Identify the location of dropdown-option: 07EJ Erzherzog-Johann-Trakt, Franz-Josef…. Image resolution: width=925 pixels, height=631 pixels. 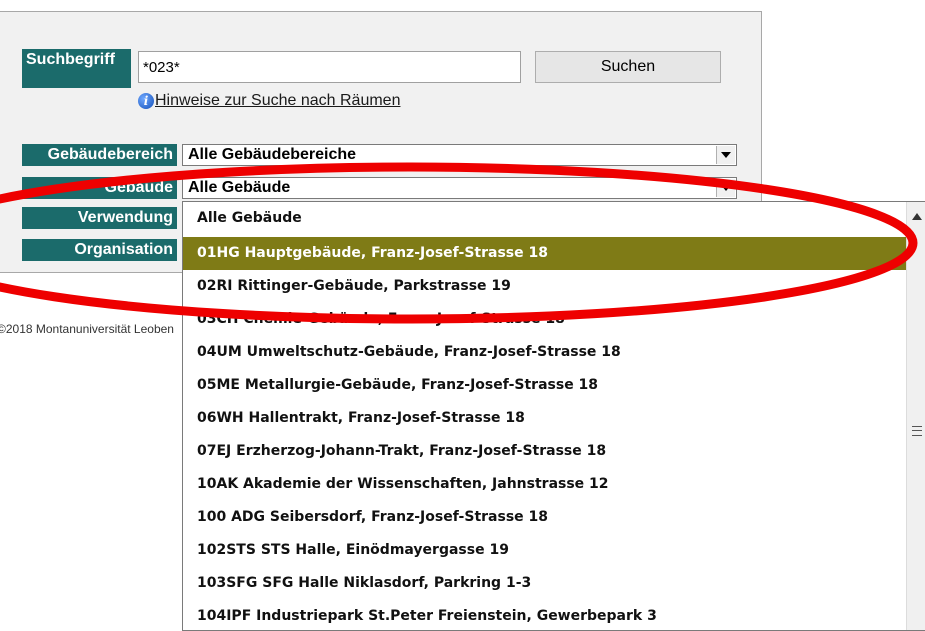
(545, 451).